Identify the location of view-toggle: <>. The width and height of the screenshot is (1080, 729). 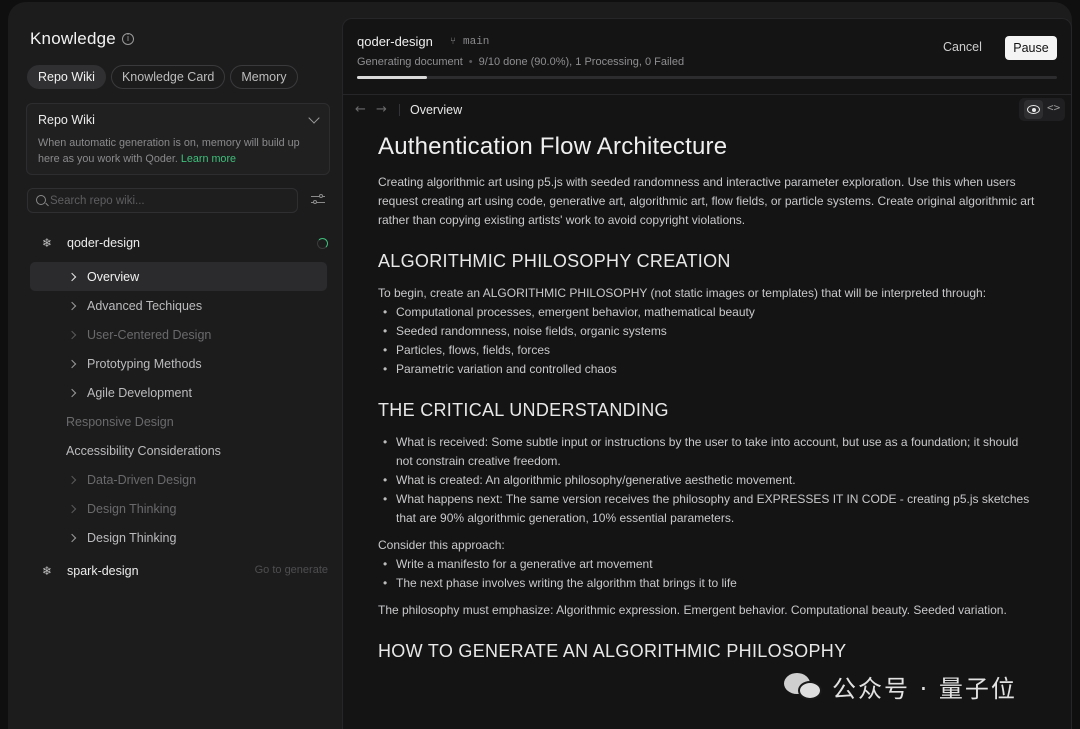
(1042, 109).